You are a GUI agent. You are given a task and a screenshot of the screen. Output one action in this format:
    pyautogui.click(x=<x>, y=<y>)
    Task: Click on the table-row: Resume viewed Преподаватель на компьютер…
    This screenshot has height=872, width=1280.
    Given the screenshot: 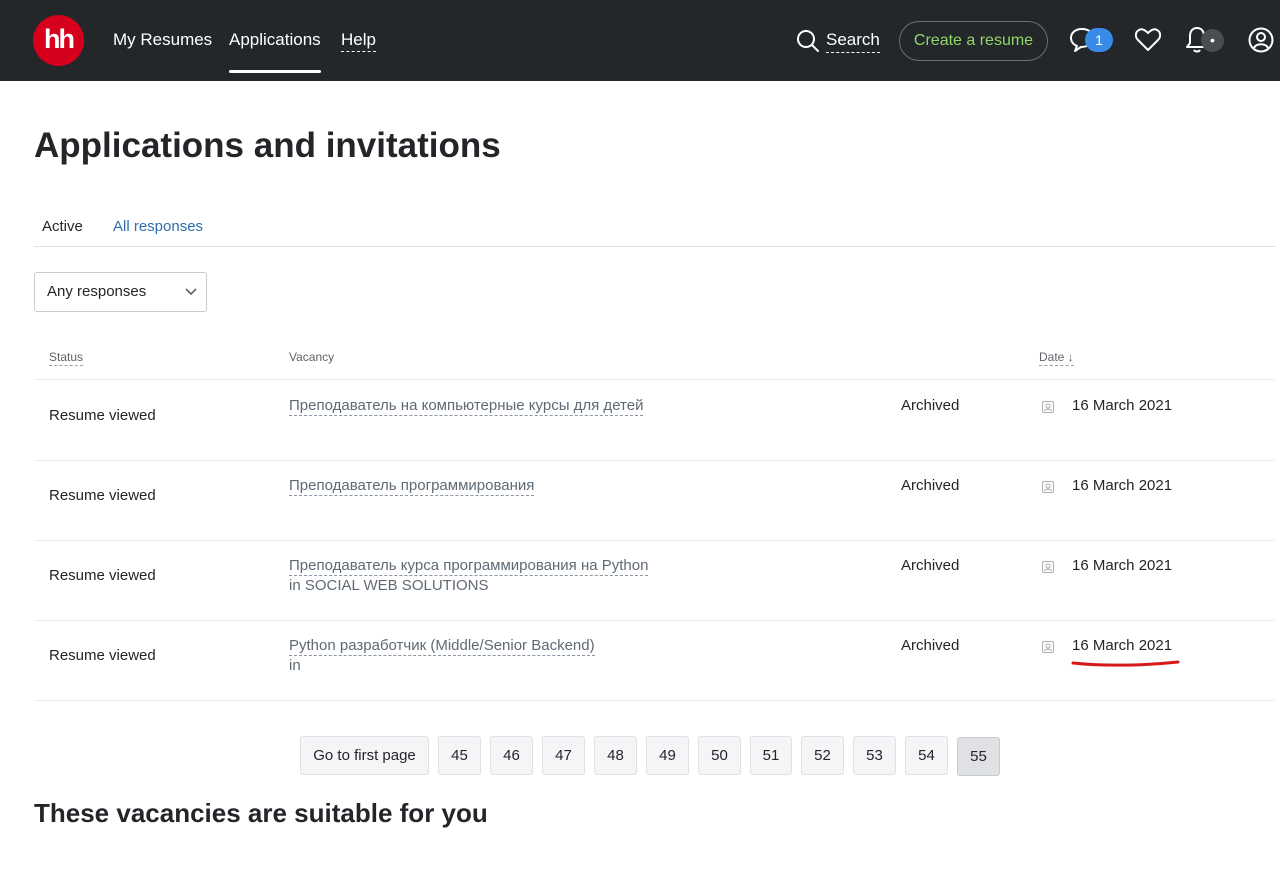 What is the action you would take?
    pyautogui.click(x=640, y=427)
    